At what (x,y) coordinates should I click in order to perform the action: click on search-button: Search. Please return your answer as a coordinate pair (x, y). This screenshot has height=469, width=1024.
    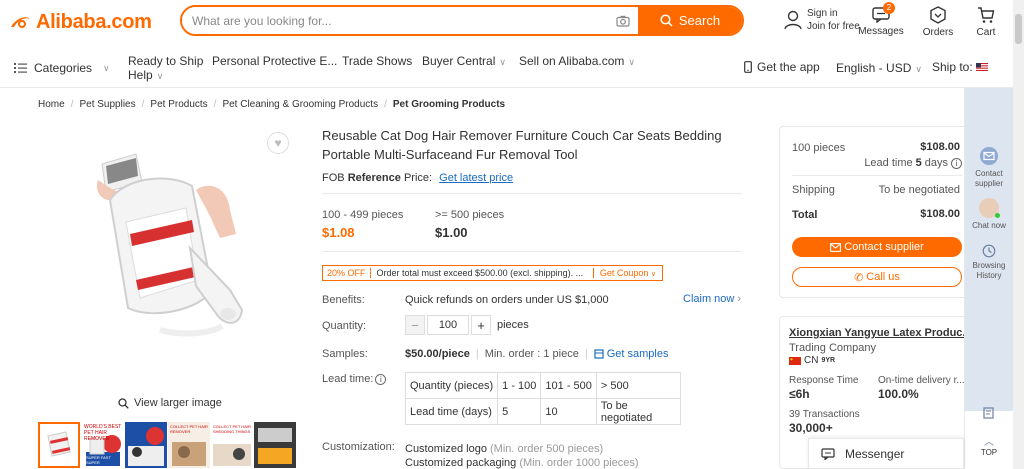
    Looking at the image, I should click on (690, 20).